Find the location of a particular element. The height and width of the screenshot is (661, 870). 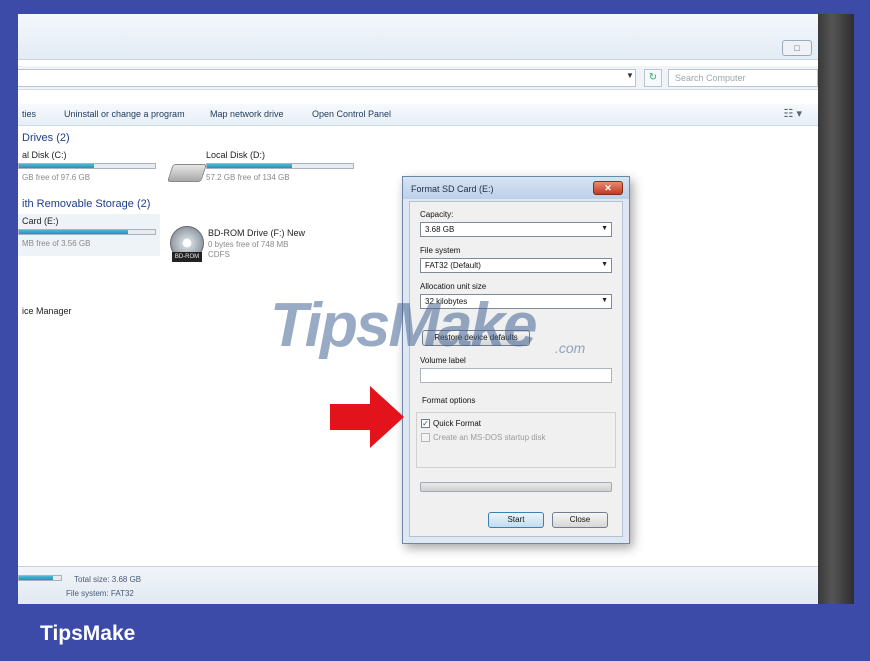

explorer-titlebar: □ is located at coordinates (418, 37).